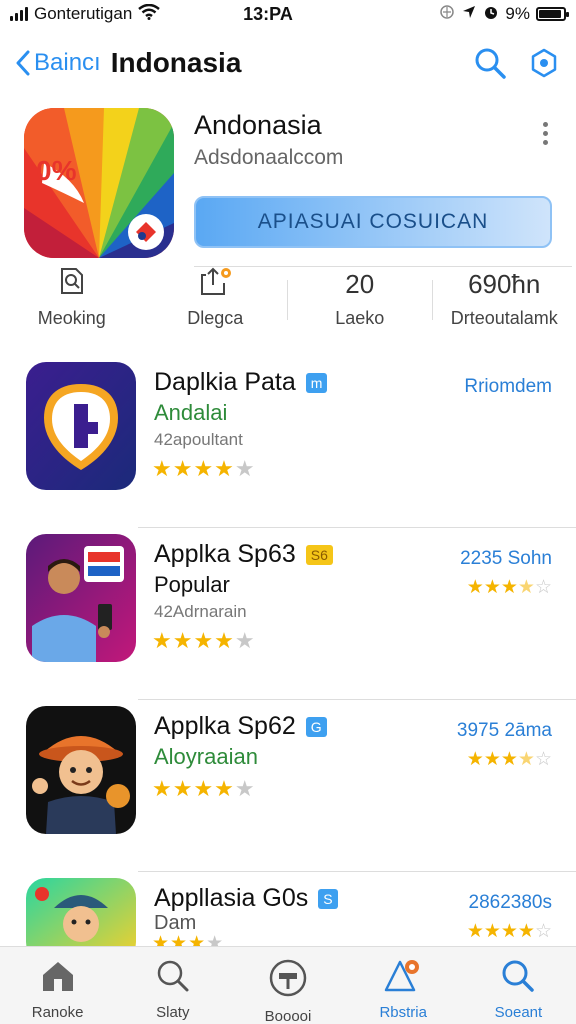 This screenshot has width=576, height=1024. What do you see at coordinates (469, 14) in the screenshot?
I see `location-icon` at bounding box center [469, 14].